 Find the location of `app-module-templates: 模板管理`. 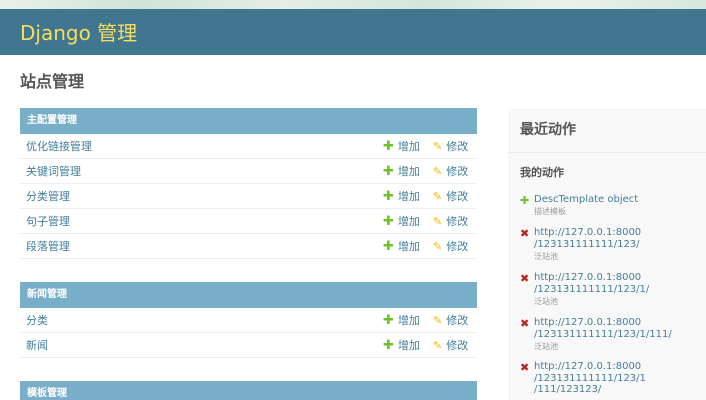

app-module-templates: 模板管理 is located at coordinates (248, 390).